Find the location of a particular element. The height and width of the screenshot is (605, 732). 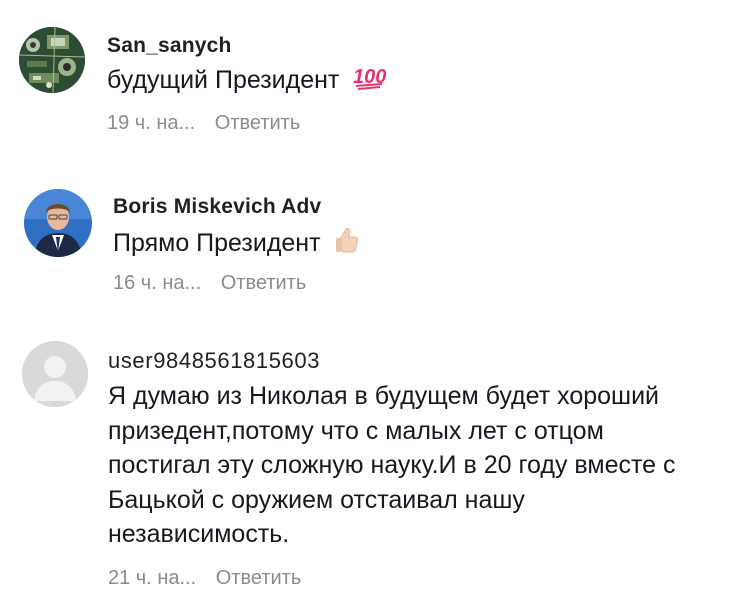

comment-text: Прямо Президент is located at coordinates (236, 244).